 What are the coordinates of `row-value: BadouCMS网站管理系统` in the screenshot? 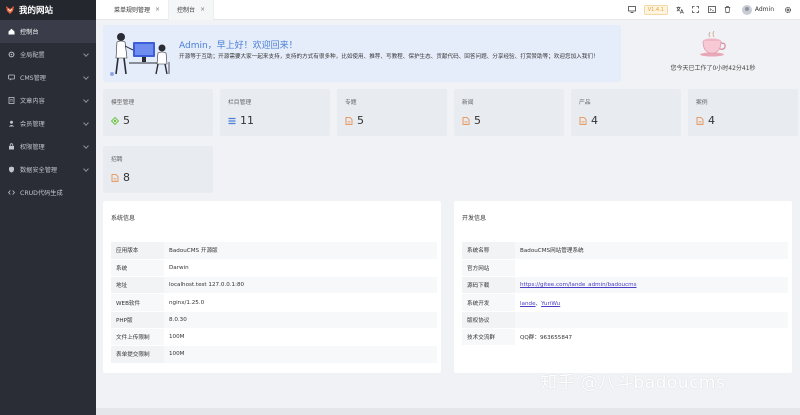 It's located at (651, 251).